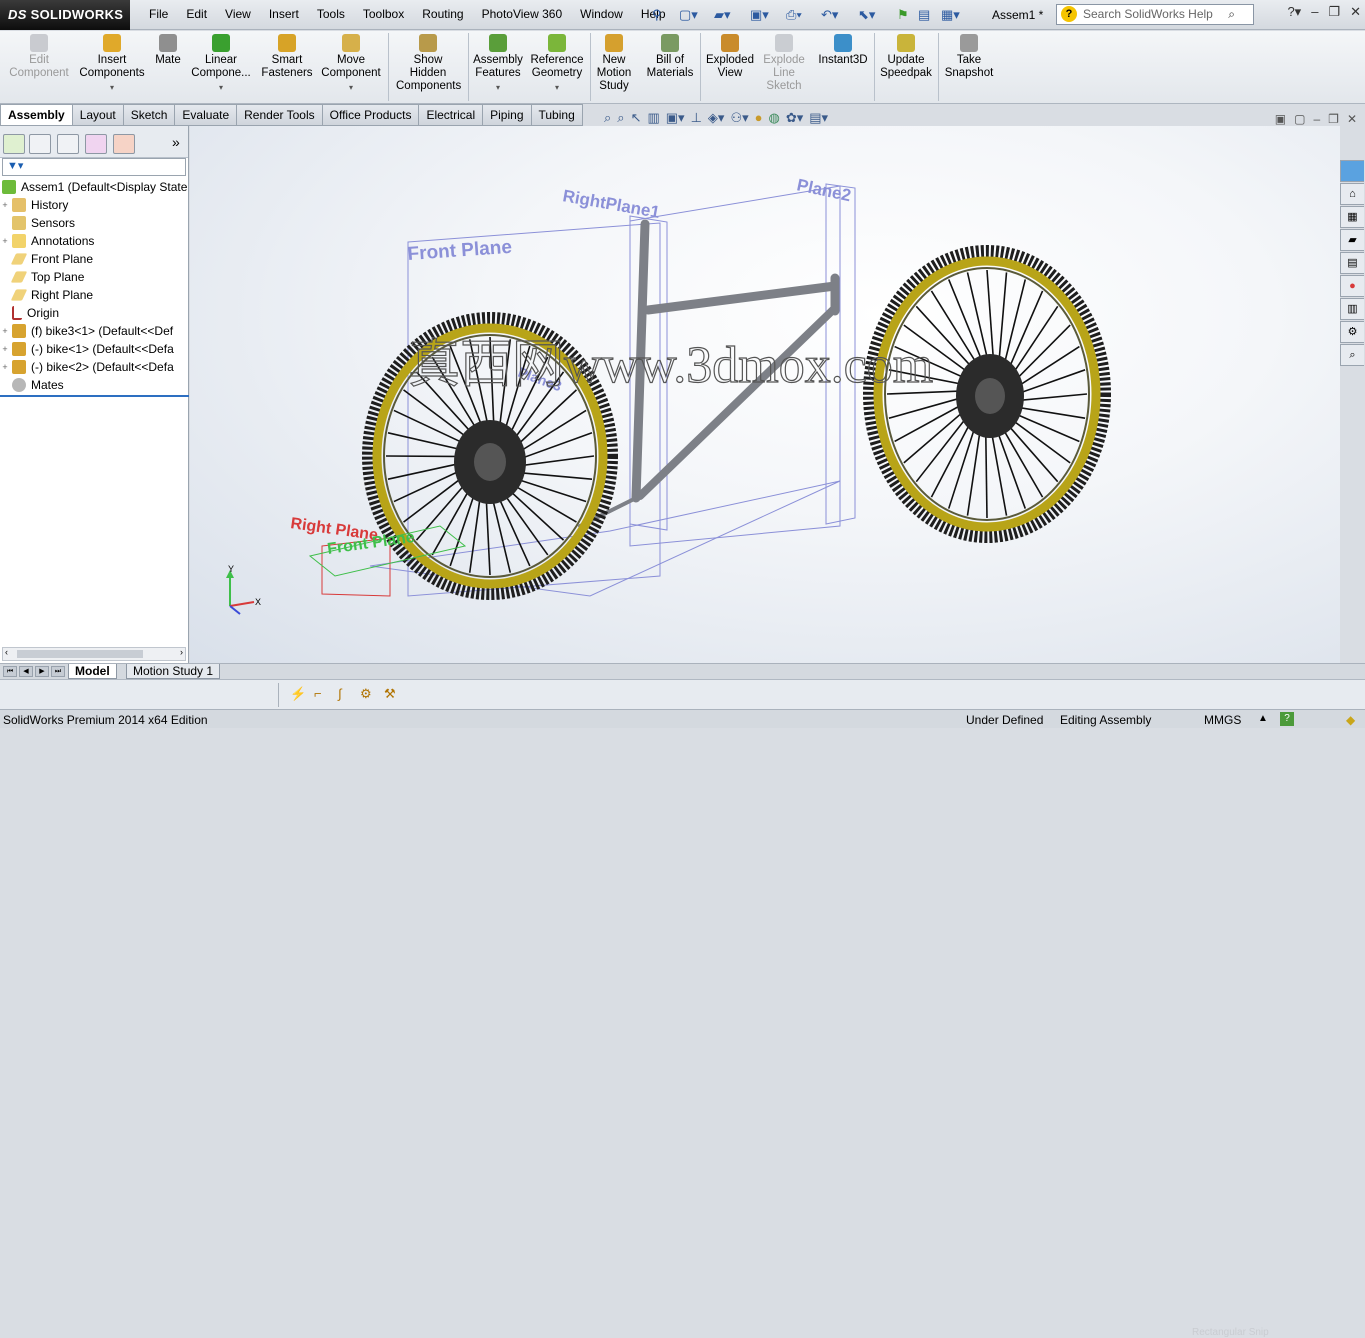 This screenshot has height=1338, width=1365. Describe the element at coordinates (653, 118) in the screenshot. I see `section-view-icon: ▥` at that location.